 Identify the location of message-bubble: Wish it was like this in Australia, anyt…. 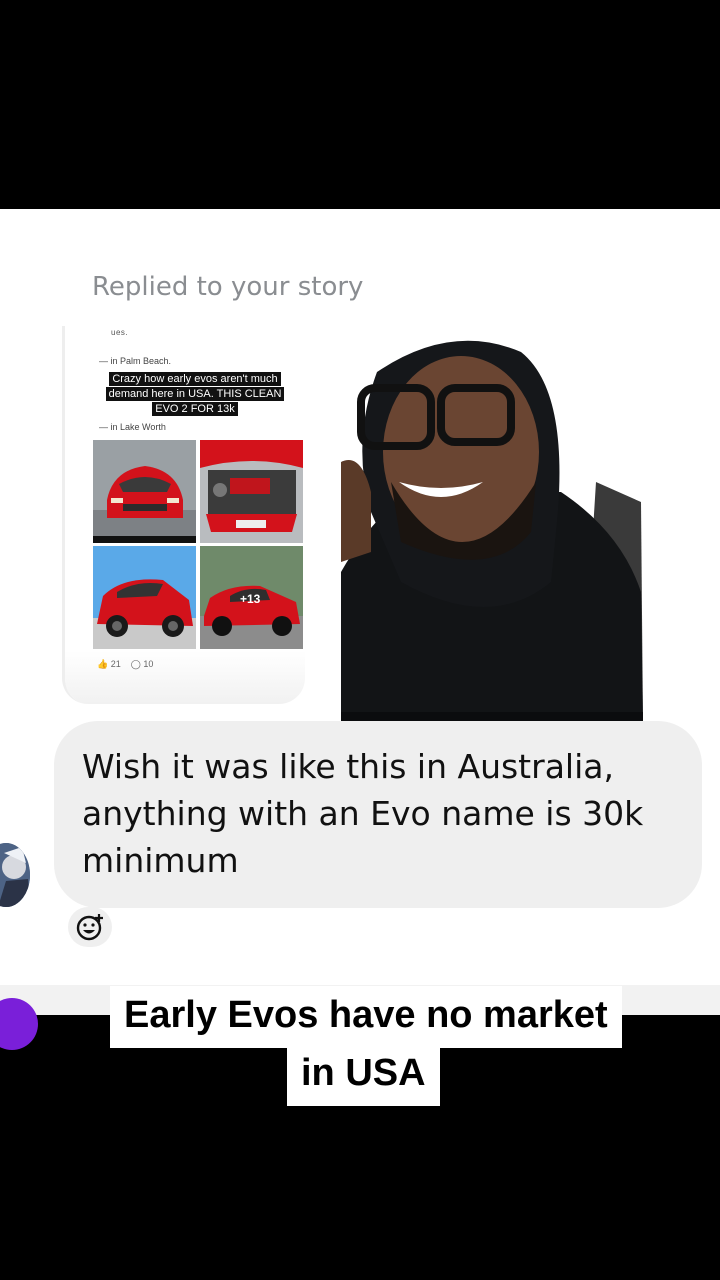
(378, 814).